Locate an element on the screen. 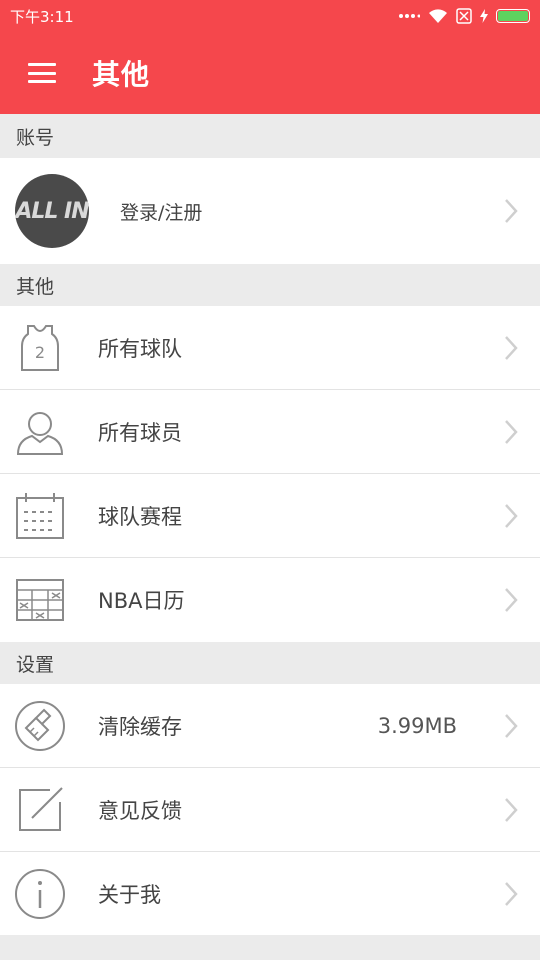  list-item-label: 球队赛程 is located at coordinates (140, 517).